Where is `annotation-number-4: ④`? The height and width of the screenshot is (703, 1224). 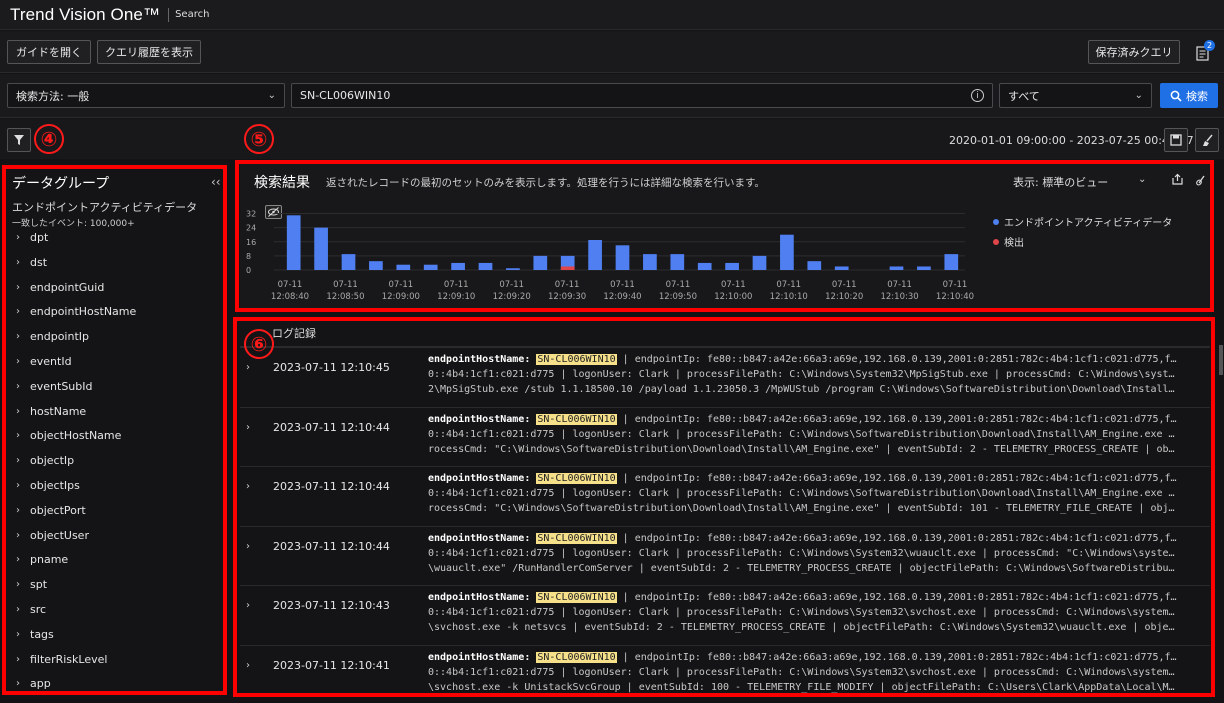 annotation-number-4: ④ is located at coordinates (49, 139).